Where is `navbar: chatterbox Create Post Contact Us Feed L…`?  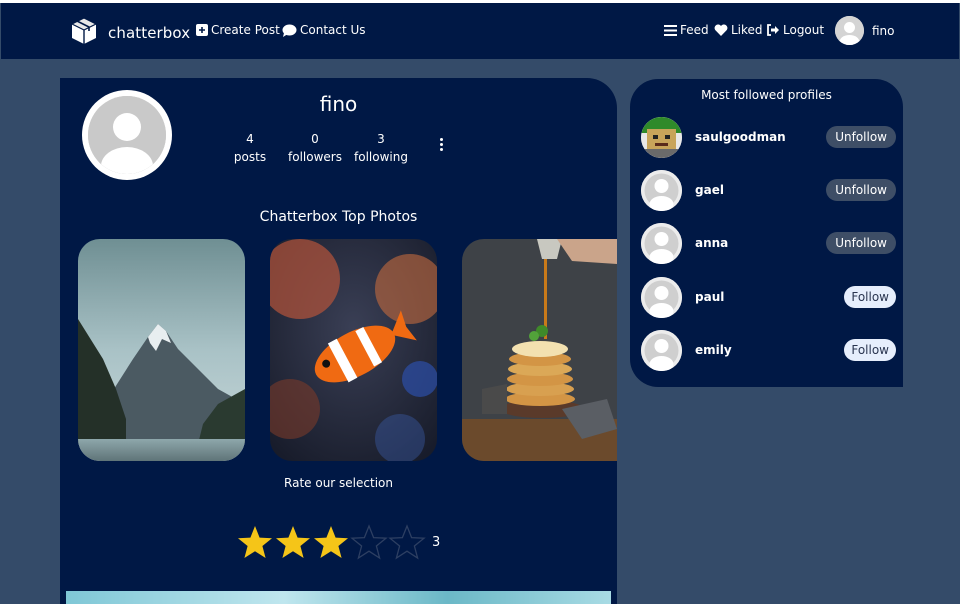 navbar: chatterbox Create Post Contact Us Feed L… is located at coordinates (480, 31).